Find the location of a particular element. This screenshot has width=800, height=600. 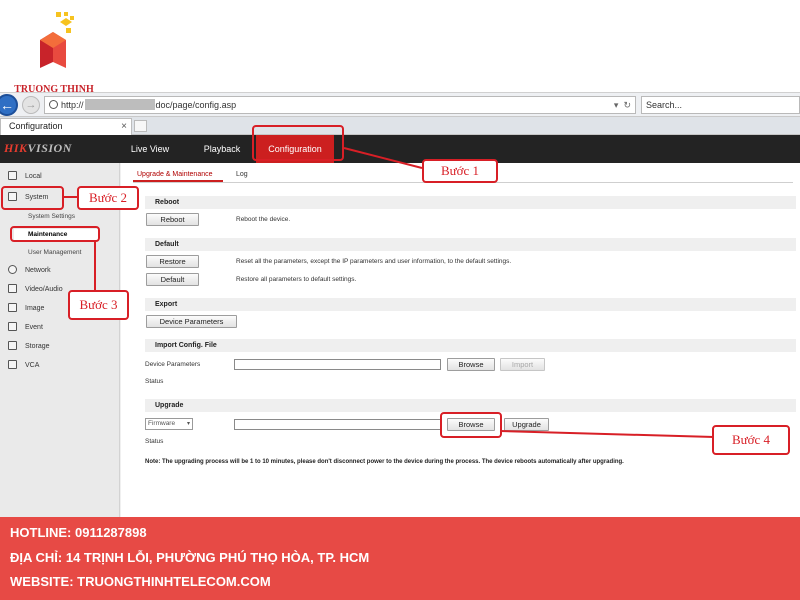

sidebar-item-label: Network is located at coordinates (38, 270).